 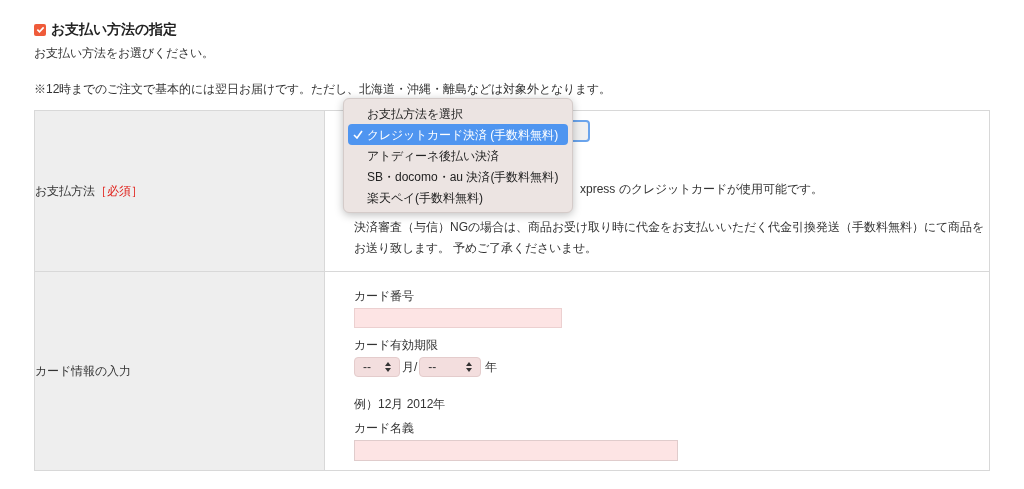 I want to click on year-unit: 年, so click(x=491, y=367).